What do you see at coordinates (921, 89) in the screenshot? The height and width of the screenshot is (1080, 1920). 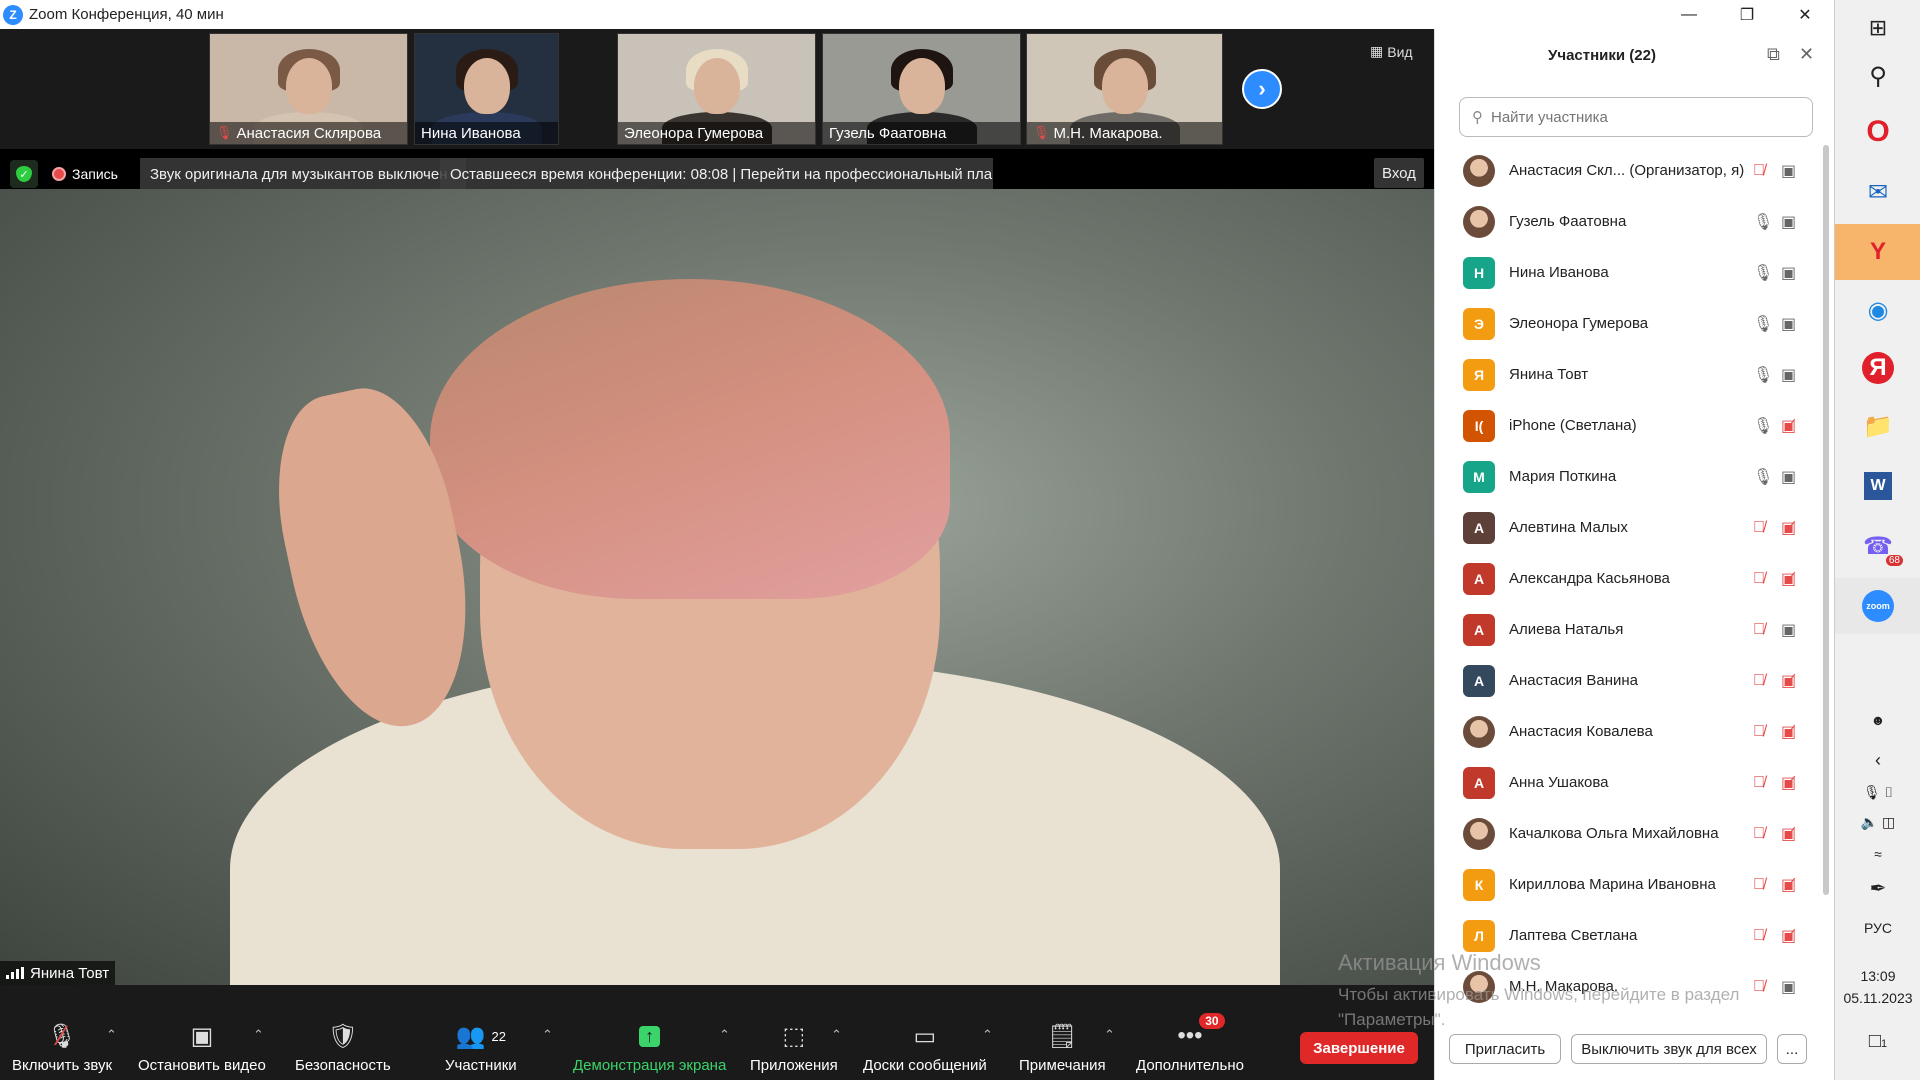 I see `participant-thumbnail: Гузель Фаатовна` at bounding box center [921, 89].